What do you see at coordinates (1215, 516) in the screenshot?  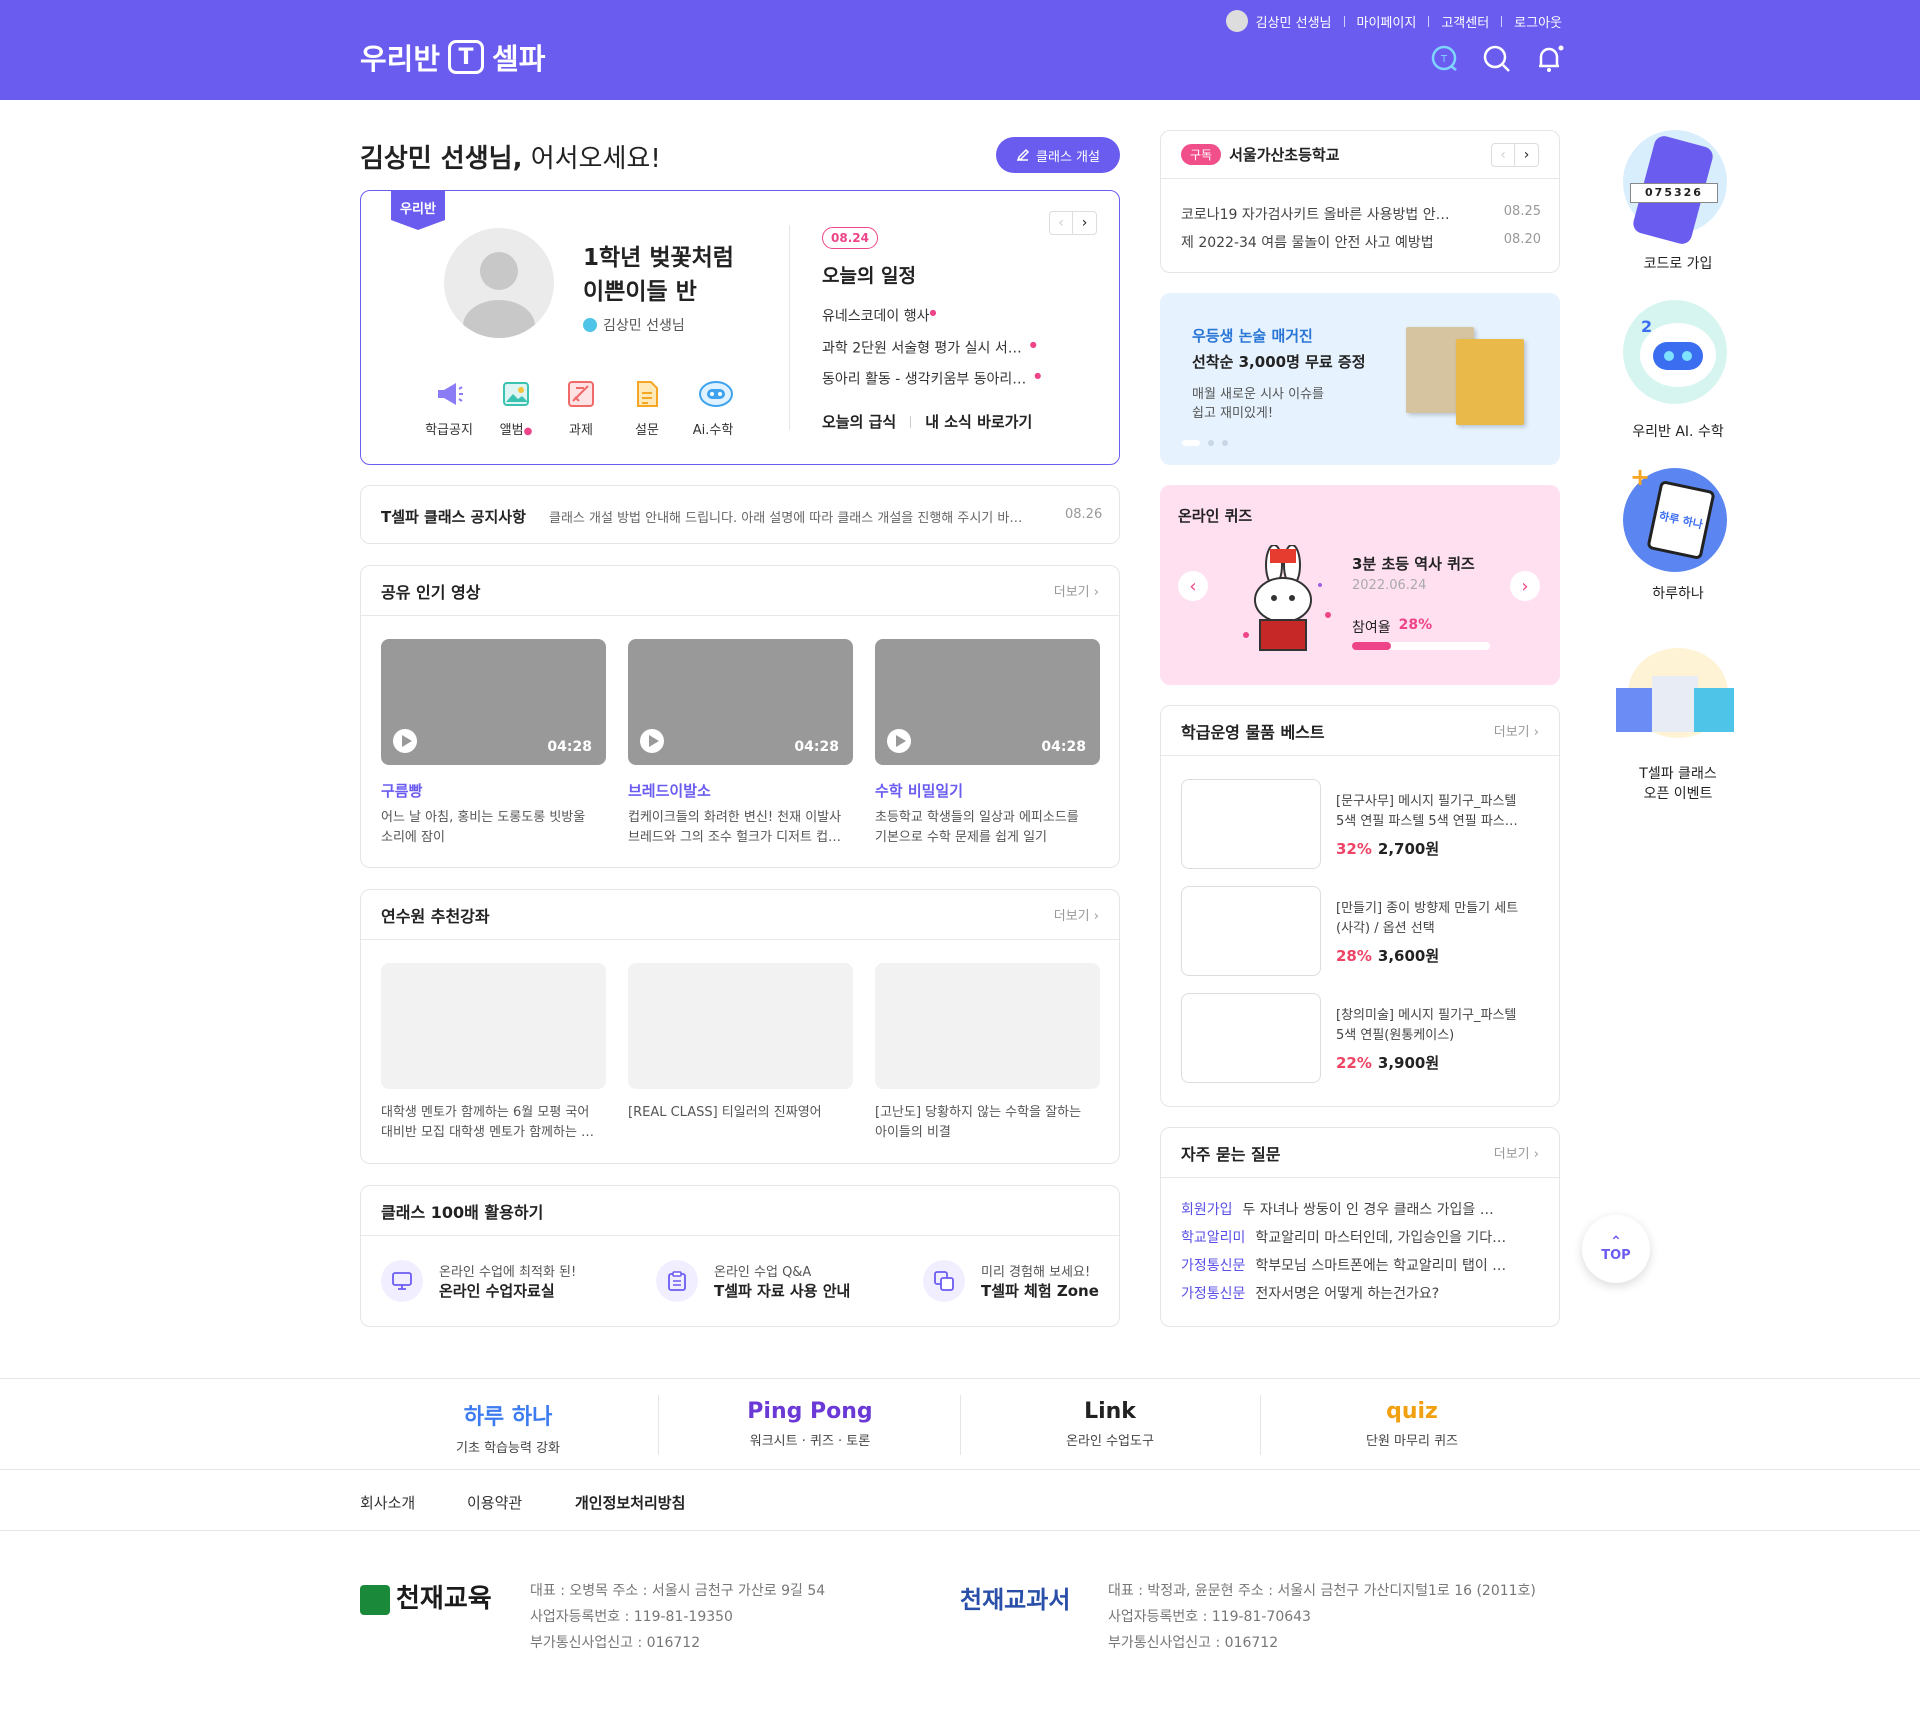 I see `quiz-header: 온라인 퀴즈` at bounding box center [1215, 516].